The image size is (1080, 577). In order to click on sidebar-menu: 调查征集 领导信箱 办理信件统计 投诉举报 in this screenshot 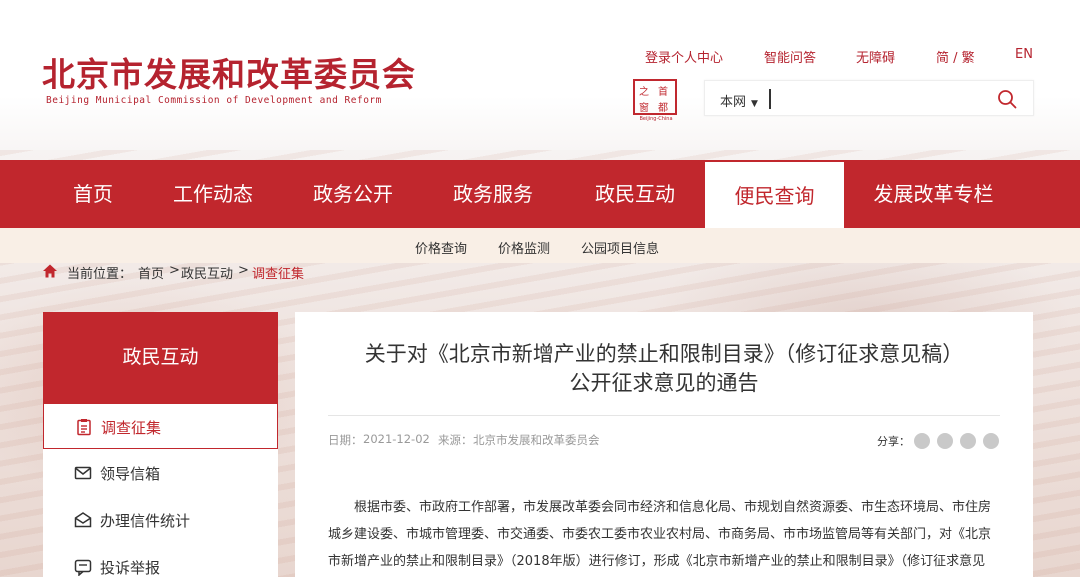, I will do `click(160, 490)`.